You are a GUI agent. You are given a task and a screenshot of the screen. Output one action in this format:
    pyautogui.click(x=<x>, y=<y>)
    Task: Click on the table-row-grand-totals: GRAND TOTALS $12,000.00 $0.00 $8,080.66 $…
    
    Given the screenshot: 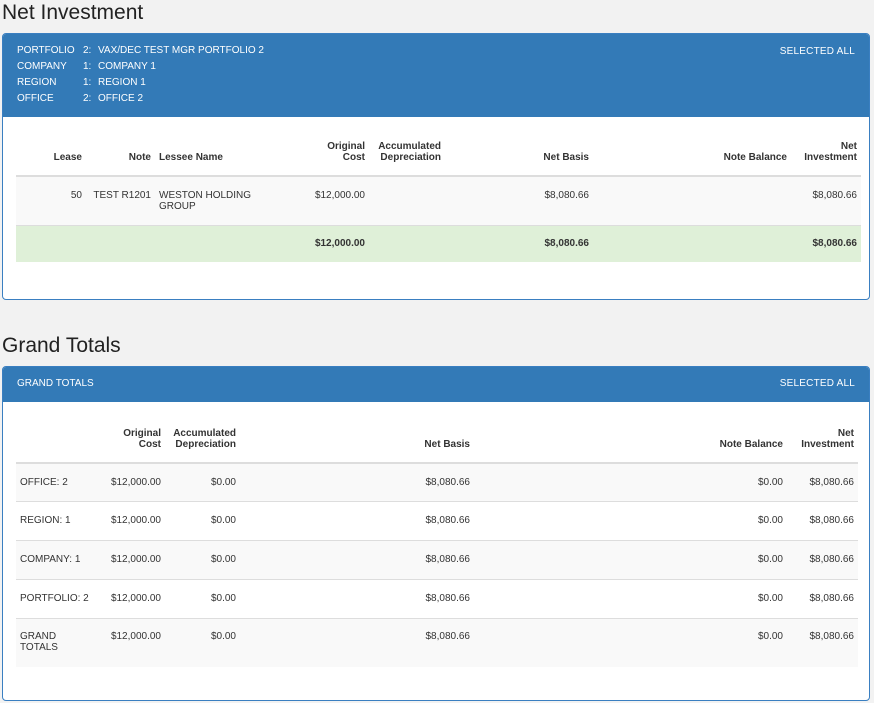 What is the action you would take?
    pyautogui.click(x=437, y=642)
    